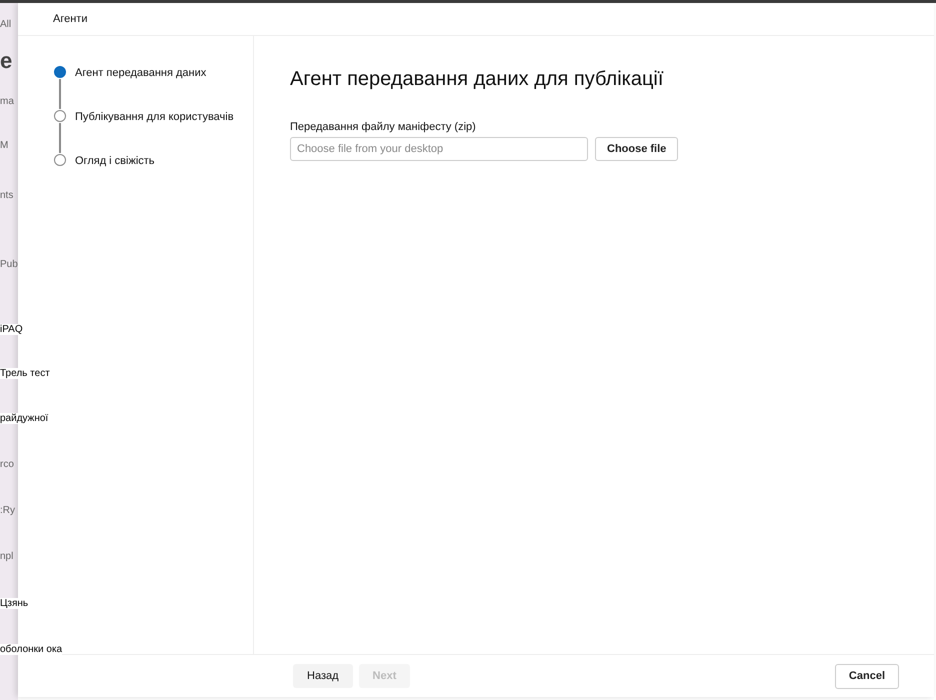  What do you see at coordinates (115, 161) in the screenshot?
I see `step-label: Огляд і свіжість` at bounding box center [115, 161].